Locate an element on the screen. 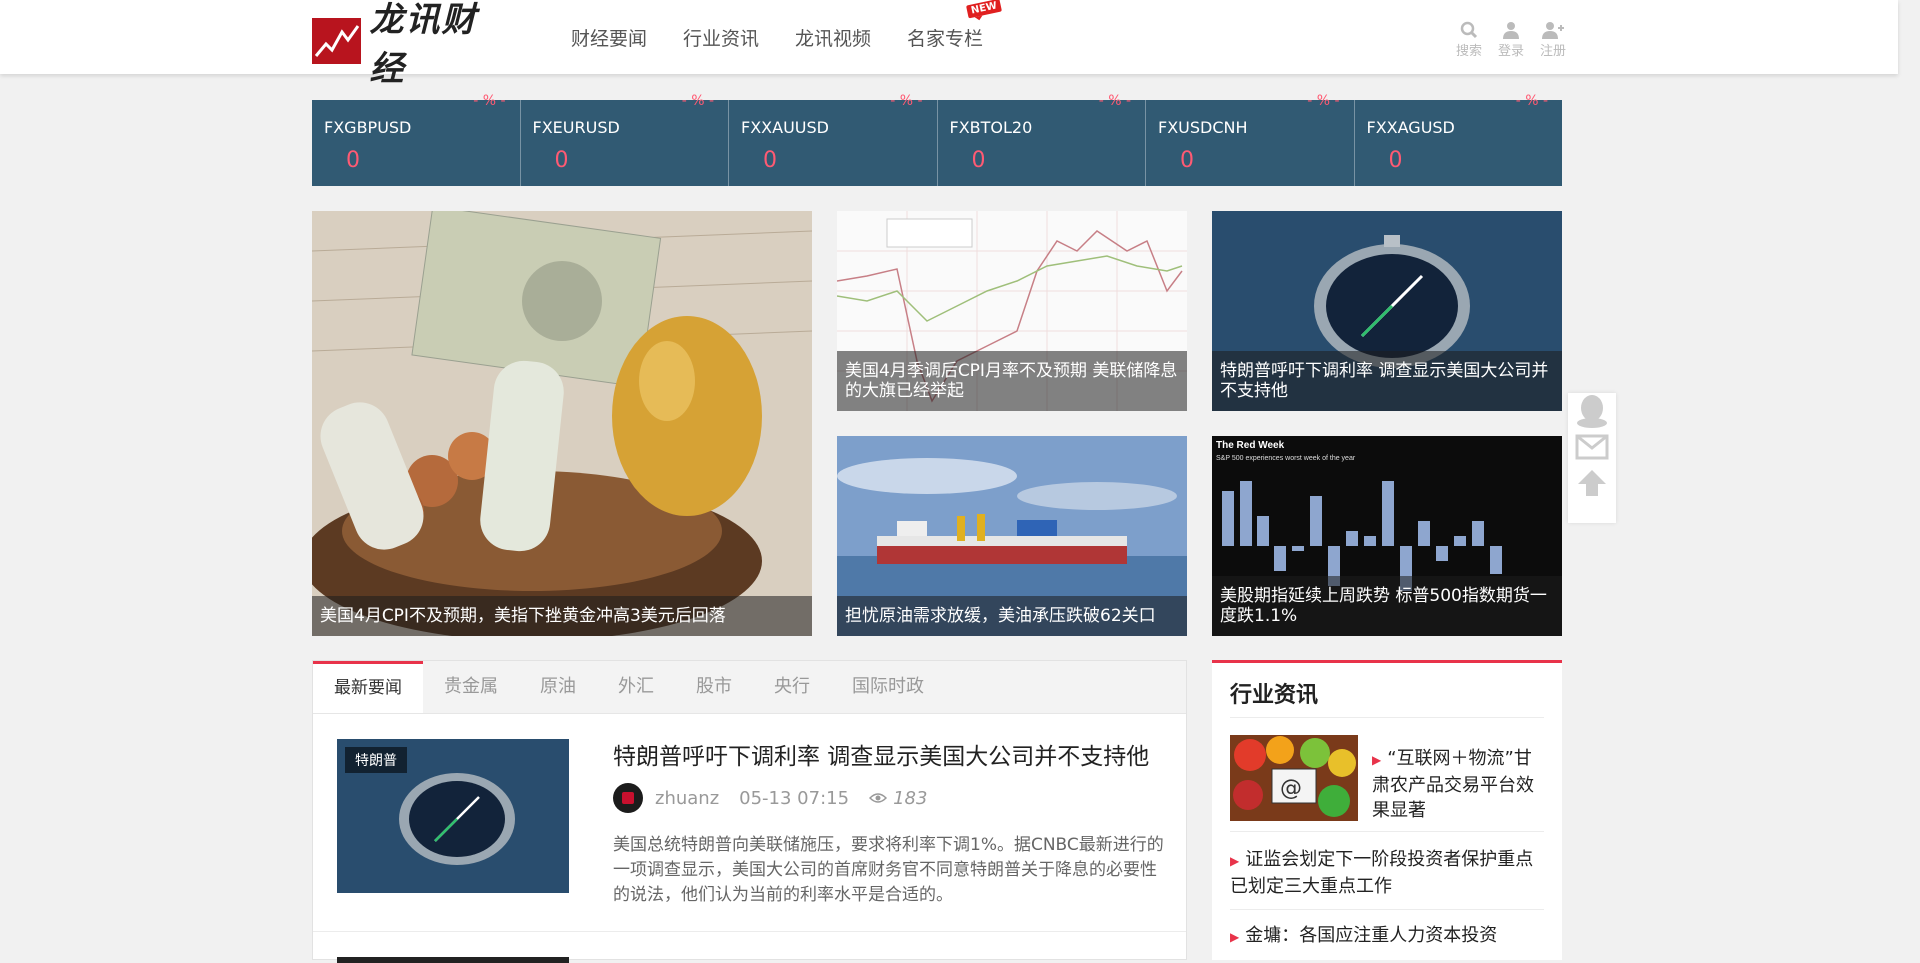  register-button: 注册 is located at coordinates (1553, 39).